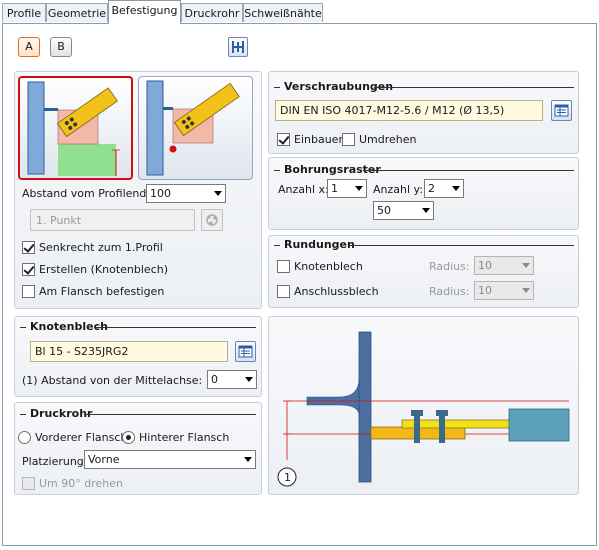 The width and height of the screenshot is (599, 550). What do you see at coordinates (82, 351) in the screenshot?
I see `knotenblech-value: Bl 15 - S235JRG2` at bounding box center [82, 351].